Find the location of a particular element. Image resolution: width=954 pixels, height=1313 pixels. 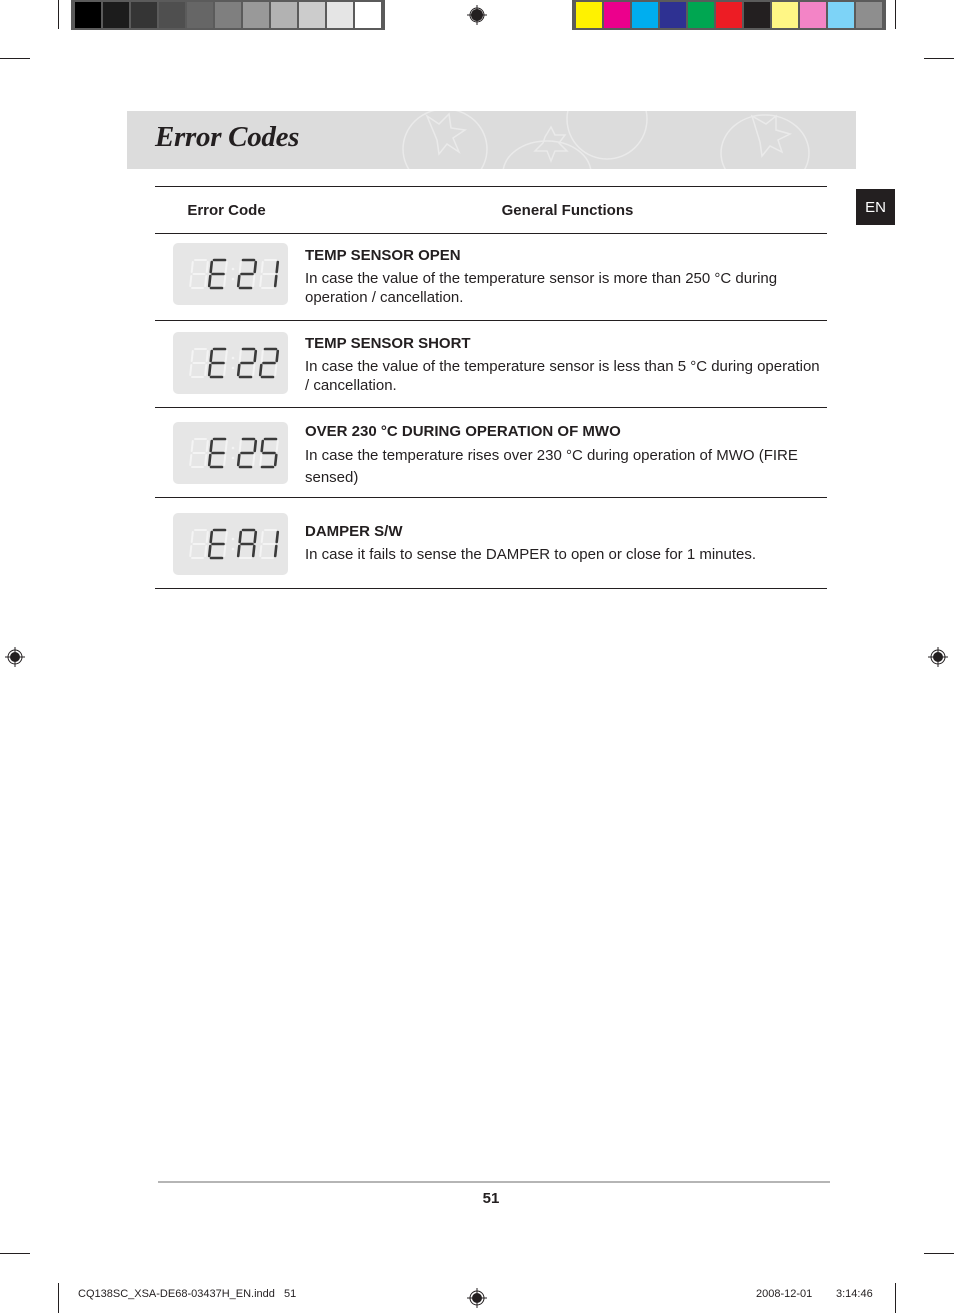

grayscale-color-bar is located at coordinates (228, 15).